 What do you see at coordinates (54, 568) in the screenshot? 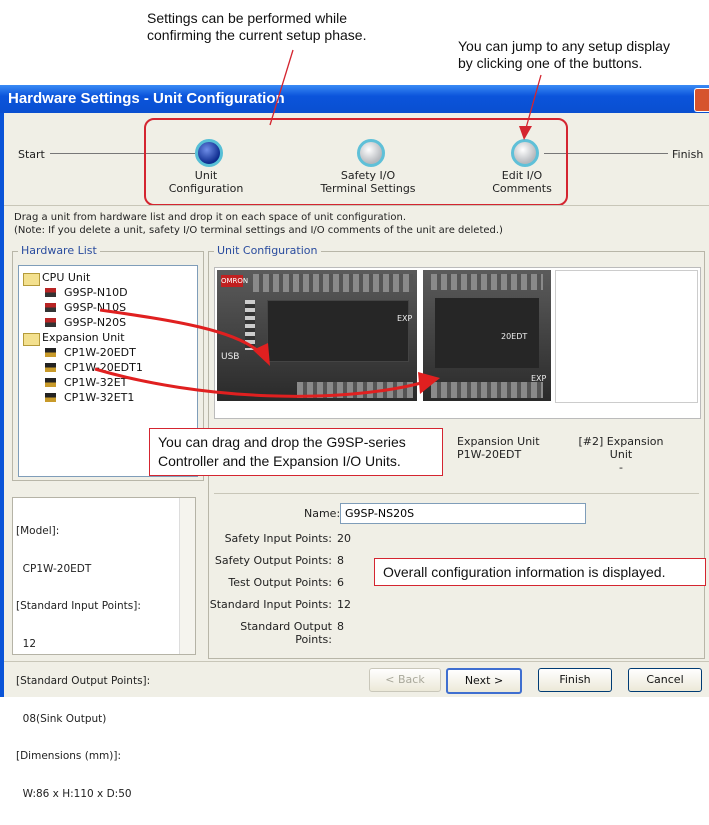
I see `detail-line: CP1W-20EDT` at bounding box center [54, 568].